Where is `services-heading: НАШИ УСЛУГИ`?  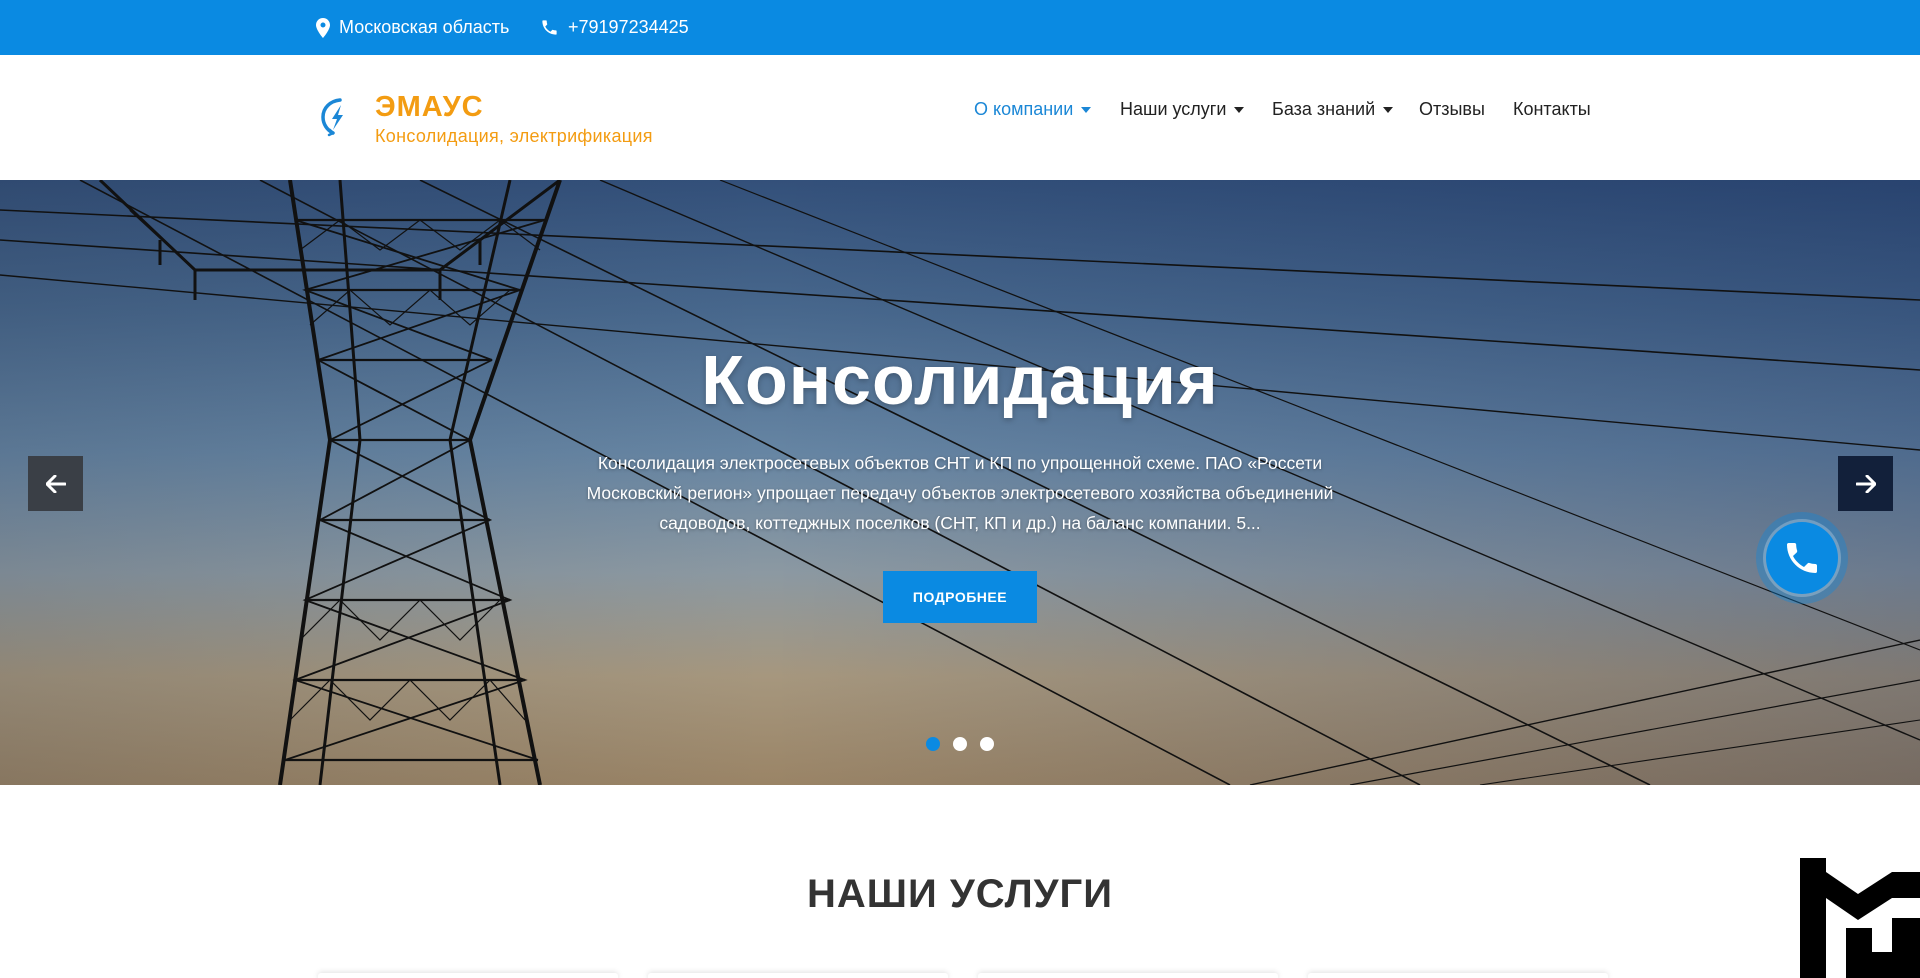
services-heading: НАШИ УСЛУГИ is located at coordinates (960, 894).